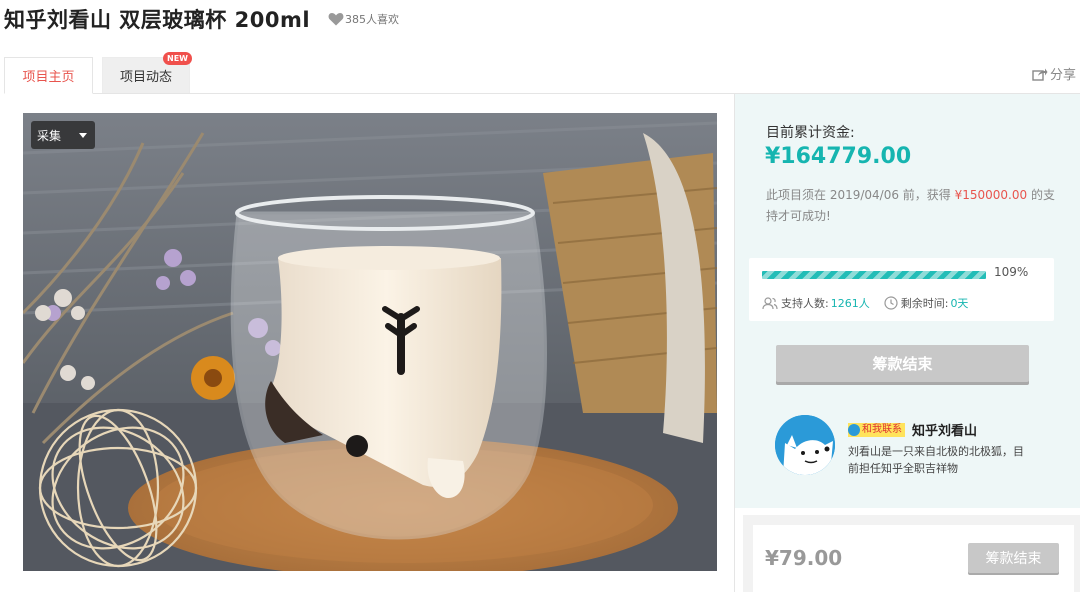 The image size is (1080, 592). What do you see at coordinates (913, 558) in the screenshot?
I see `reward-tier-card: ¥79.00 筹款结束` at bounding box center [913, 558].